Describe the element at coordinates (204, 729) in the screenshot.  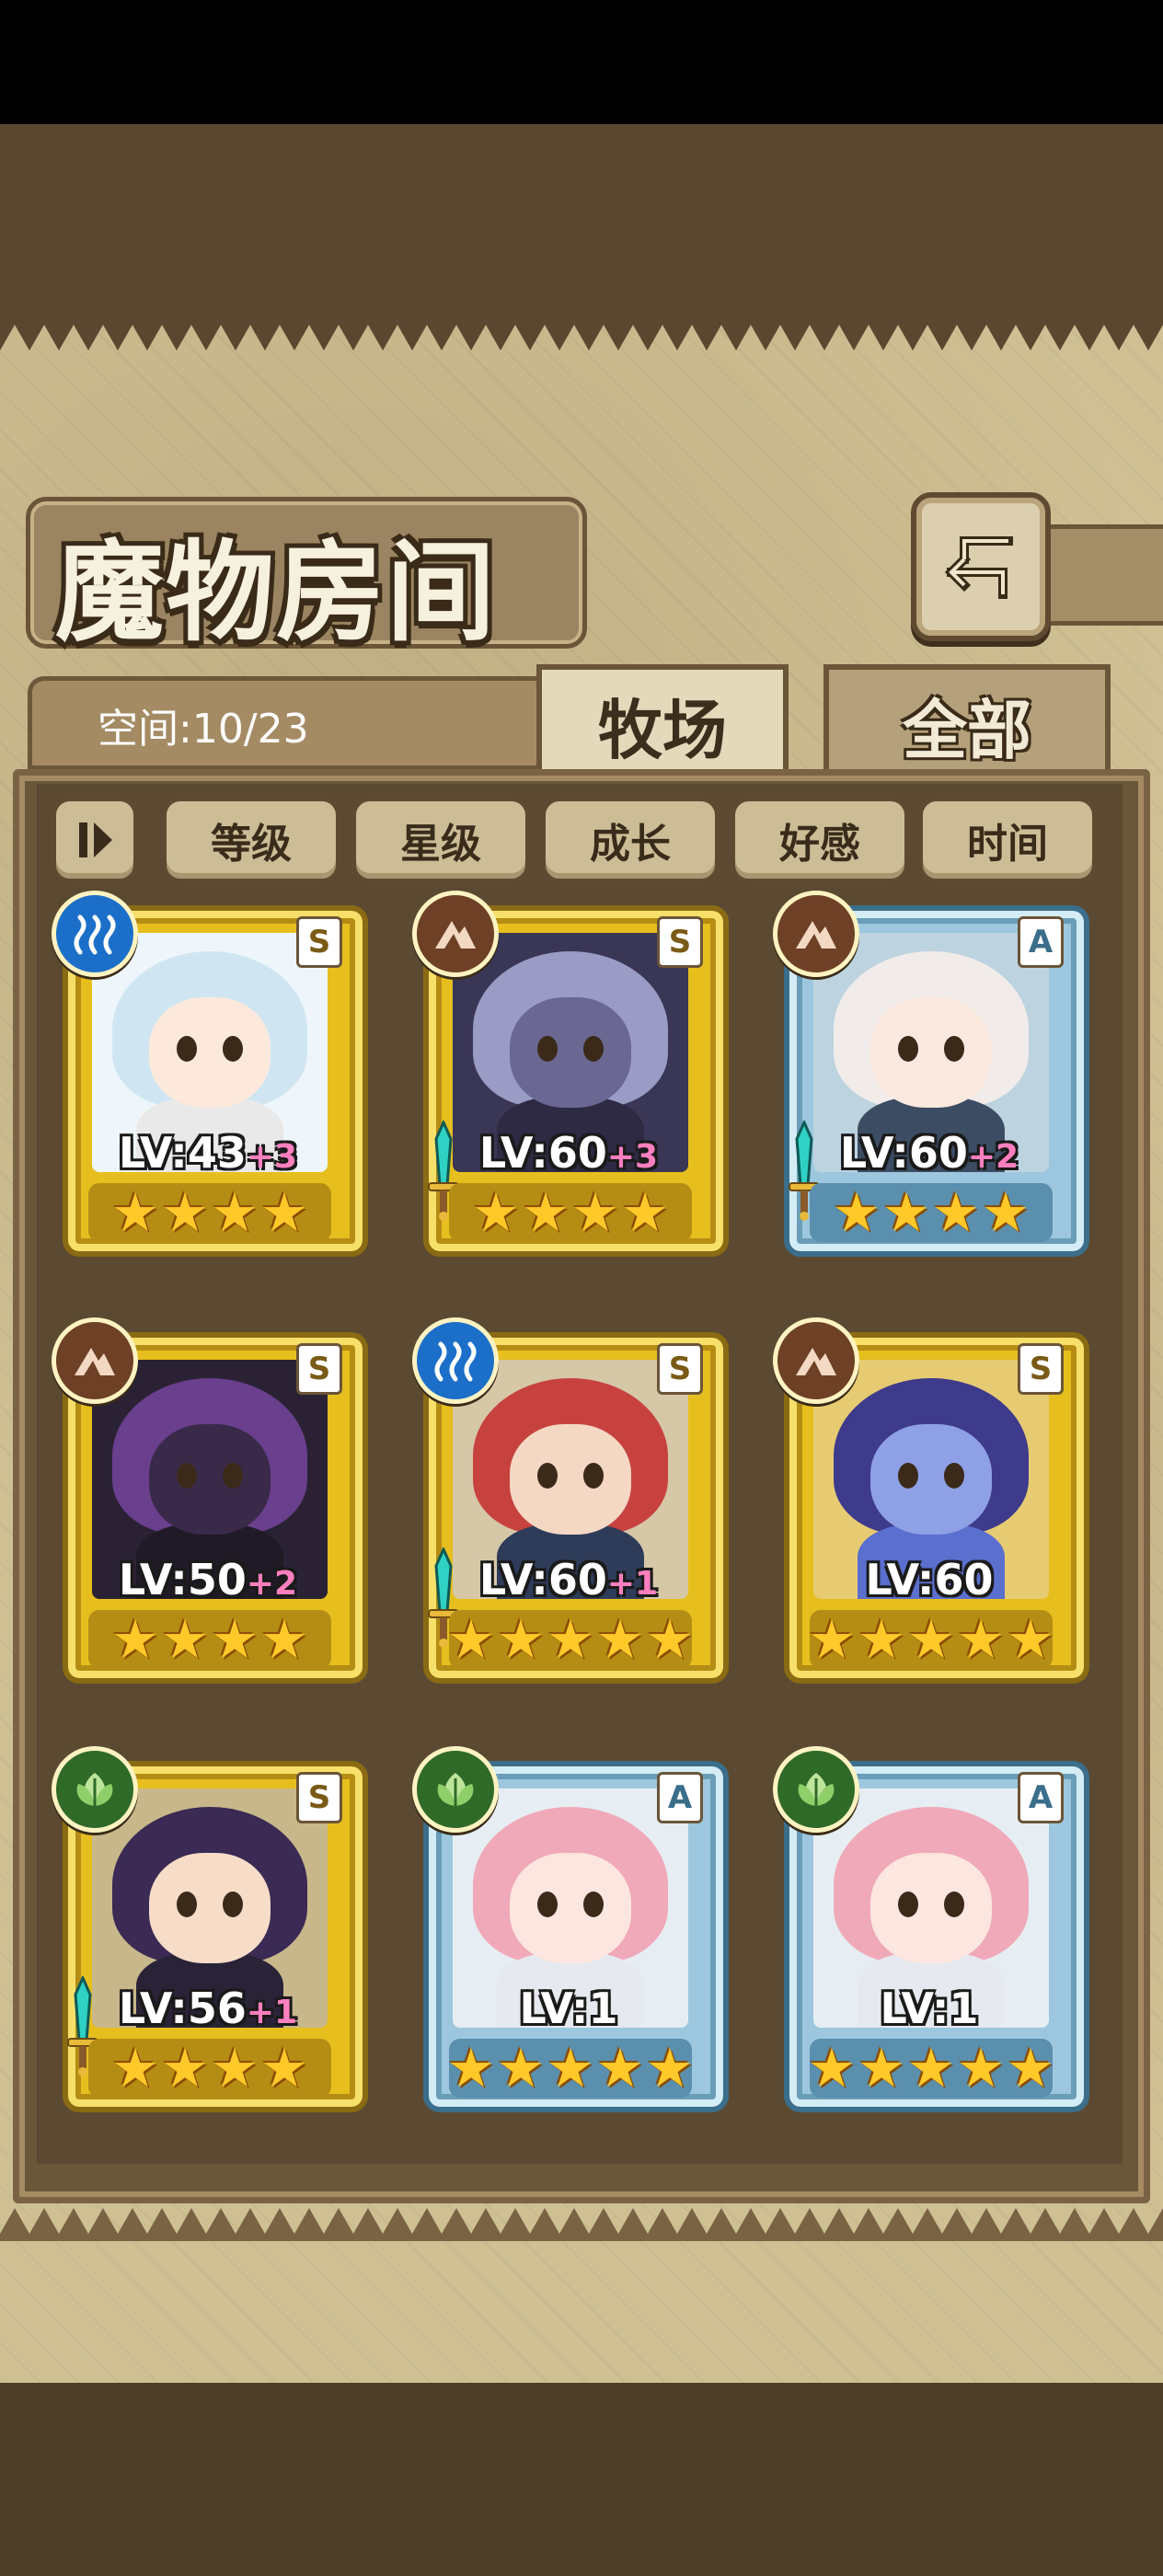
I see `capacity-label: 空间:10/23` at that location.